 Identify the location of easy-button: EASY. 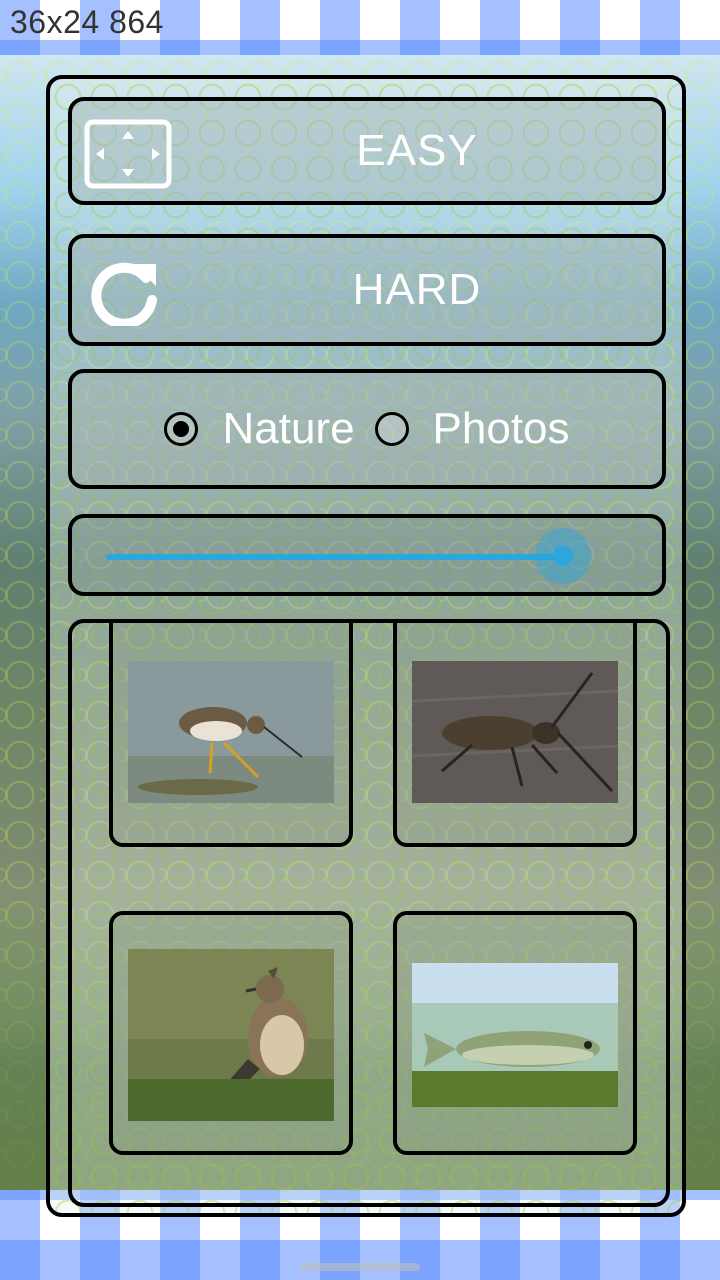
(367, 151).